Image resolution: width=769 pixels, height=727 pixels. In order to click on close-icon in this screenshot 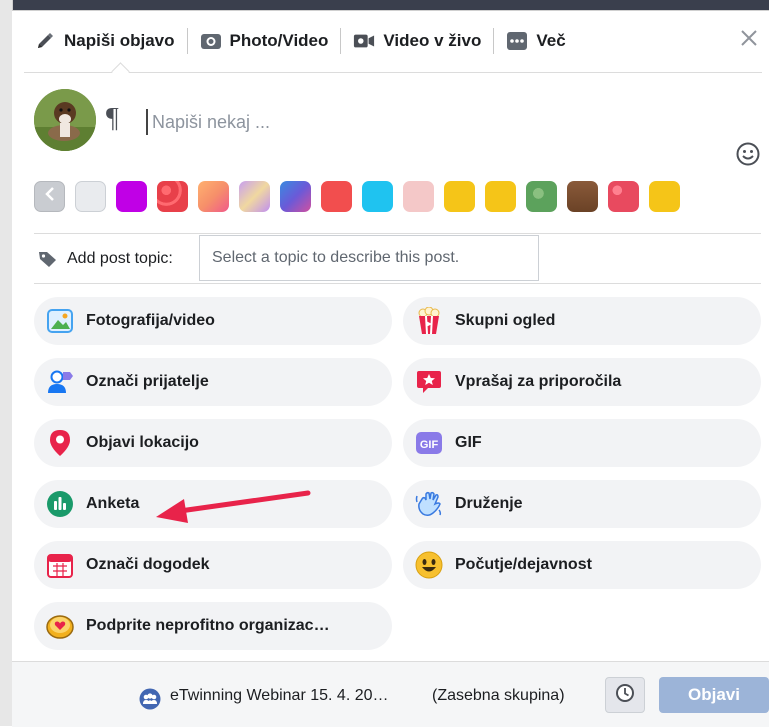, I will do `click(749, 40)`.